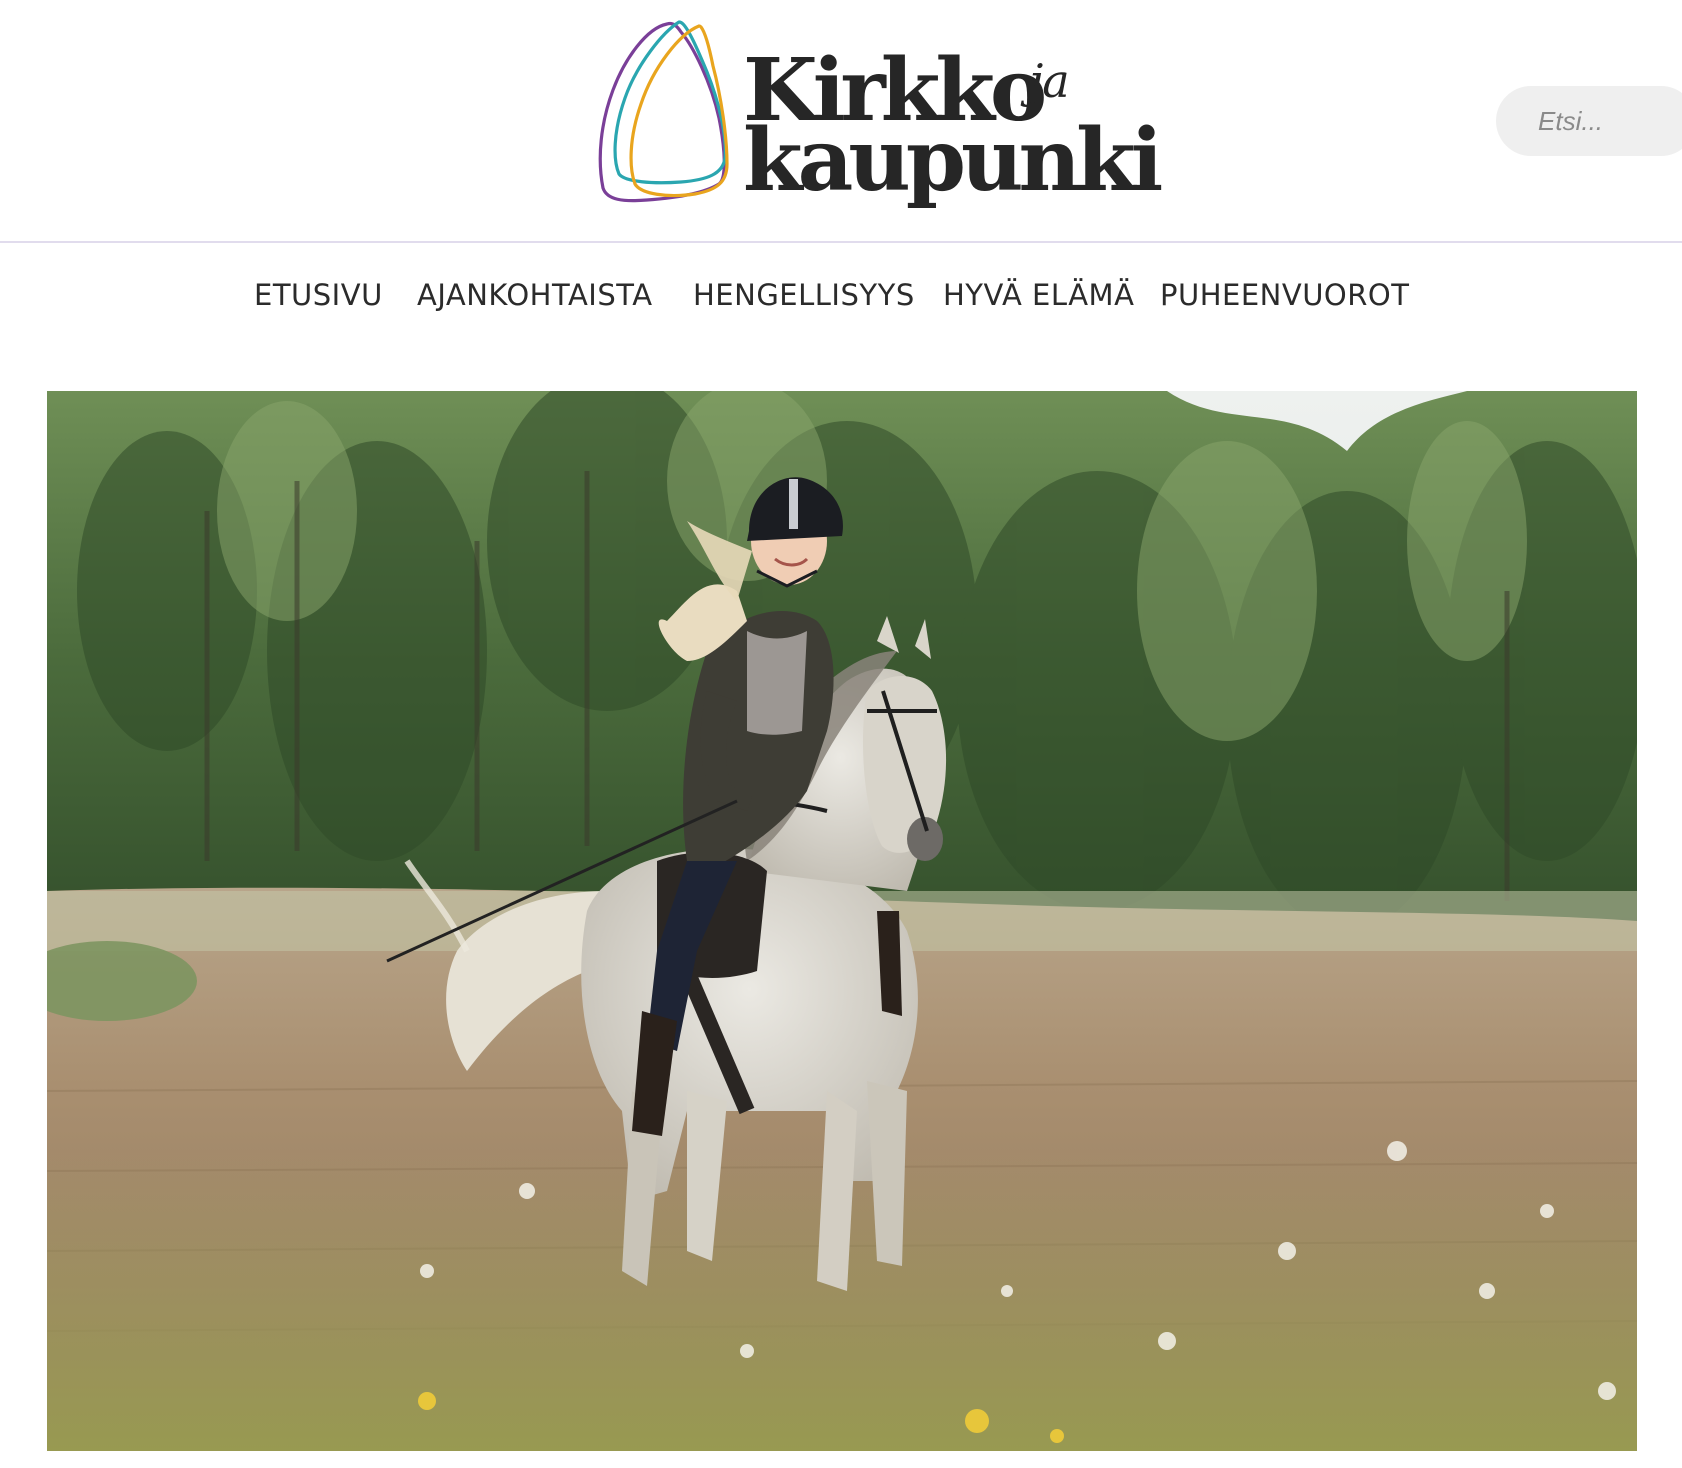  Describe the element at coordinates (535, 295) in the screenshot. I see `nav-item-ajankohtaista: AJANKOHTAISTA` at that location.